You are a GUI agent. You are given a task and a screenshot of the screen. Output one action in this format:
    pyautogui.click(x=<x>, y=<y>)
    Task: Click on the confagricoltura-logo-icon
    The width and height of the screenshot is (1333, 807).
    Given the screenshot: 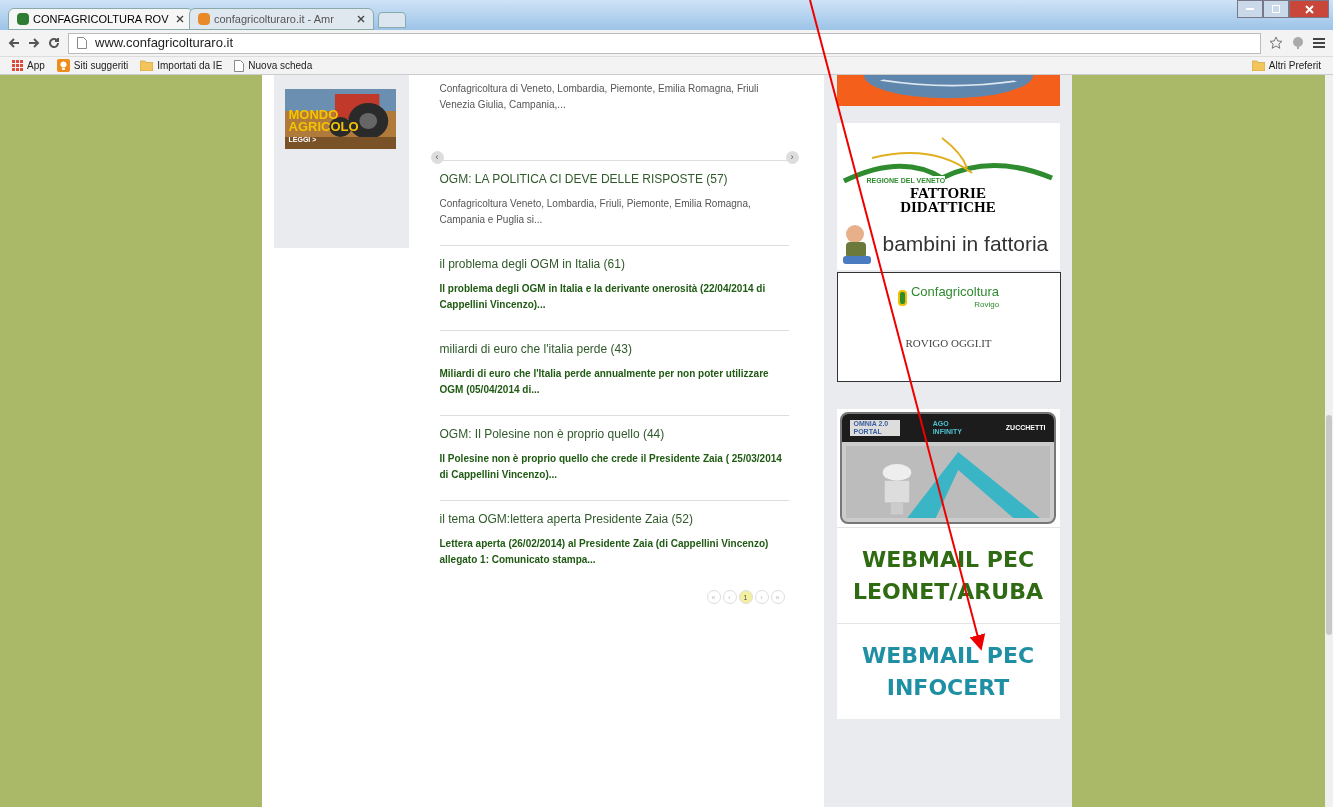 What is the action you would take?
    pyautogui.click(x=902, y=298)
    